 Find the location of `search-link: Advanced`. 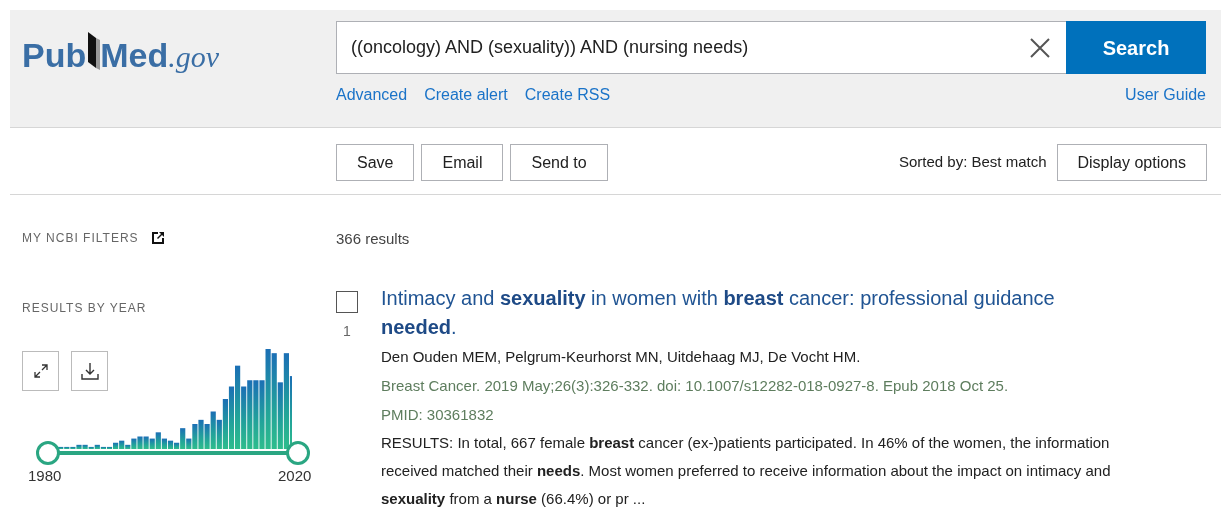

search-link: Advanced is located at coordinates (372, 95).